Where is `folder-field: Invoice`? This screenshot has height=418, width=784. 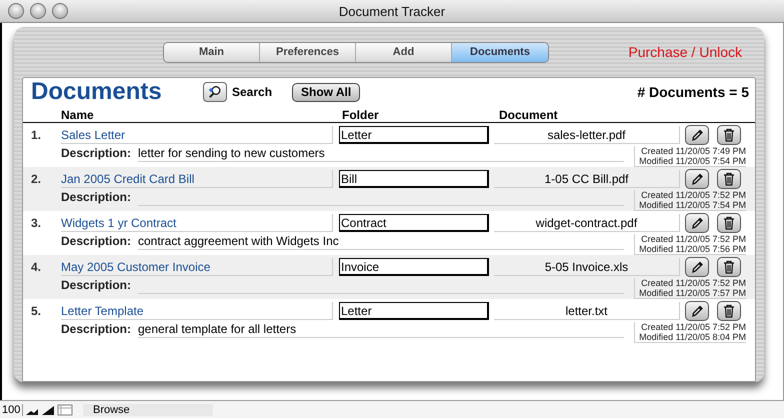
folder-field: Invoice is located at coordinates (414, 267).